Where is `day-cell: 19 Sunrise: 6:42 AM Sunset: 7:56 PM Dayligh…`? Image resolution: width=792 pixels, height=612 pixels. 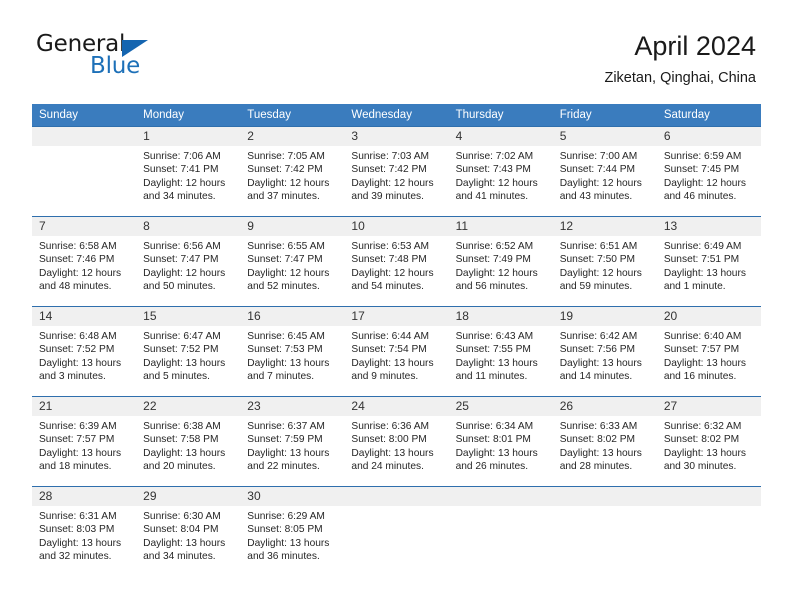 day-cell: 19 Sunrise: 6:42 AM Sunset: 7:56 PM Dayligh… is located at coordinates (604, 351).